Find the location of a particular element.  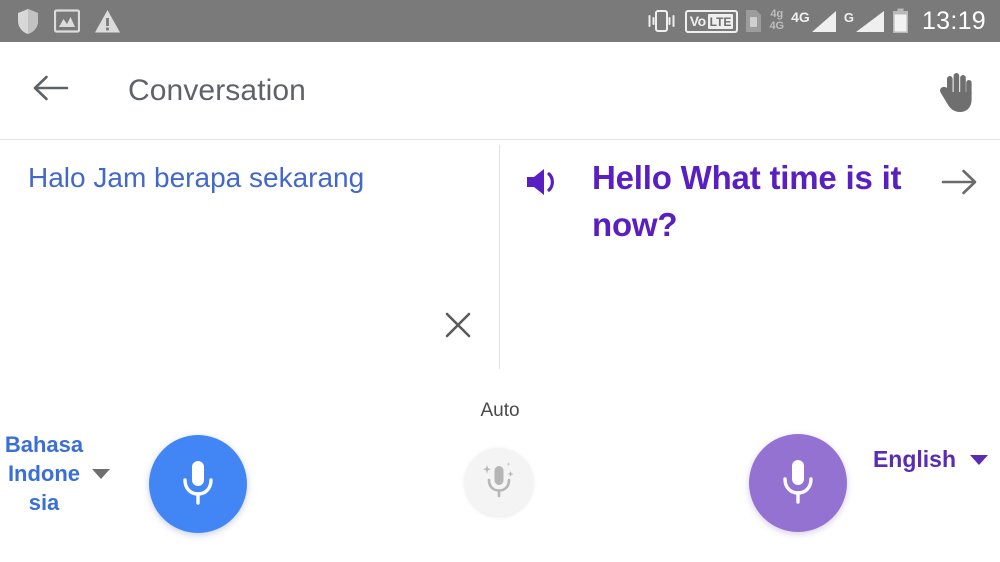

status-bar-right-icons: Vo LTE 4g 4G 4G G 13:19 is located at coordinates (815, 21).